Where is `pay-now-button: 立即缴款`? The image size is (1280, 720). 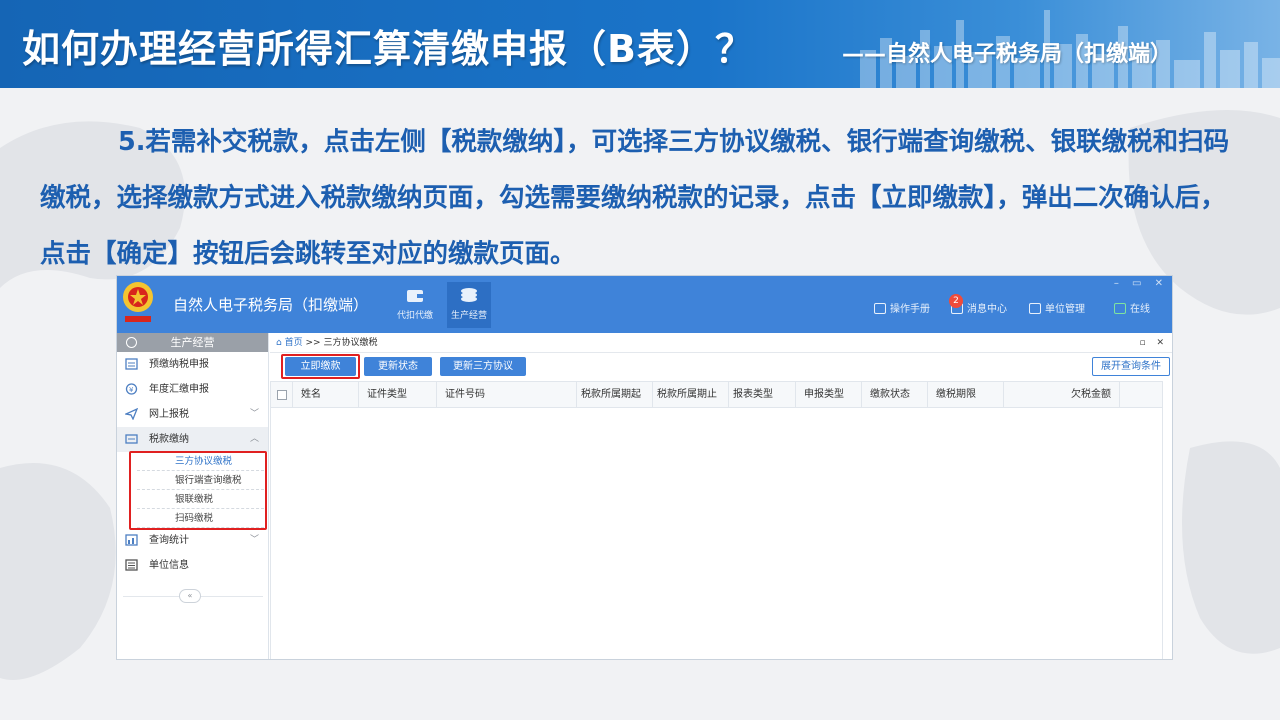 pay-now-button: 立即缴款 is located at coordinates (320, 366).